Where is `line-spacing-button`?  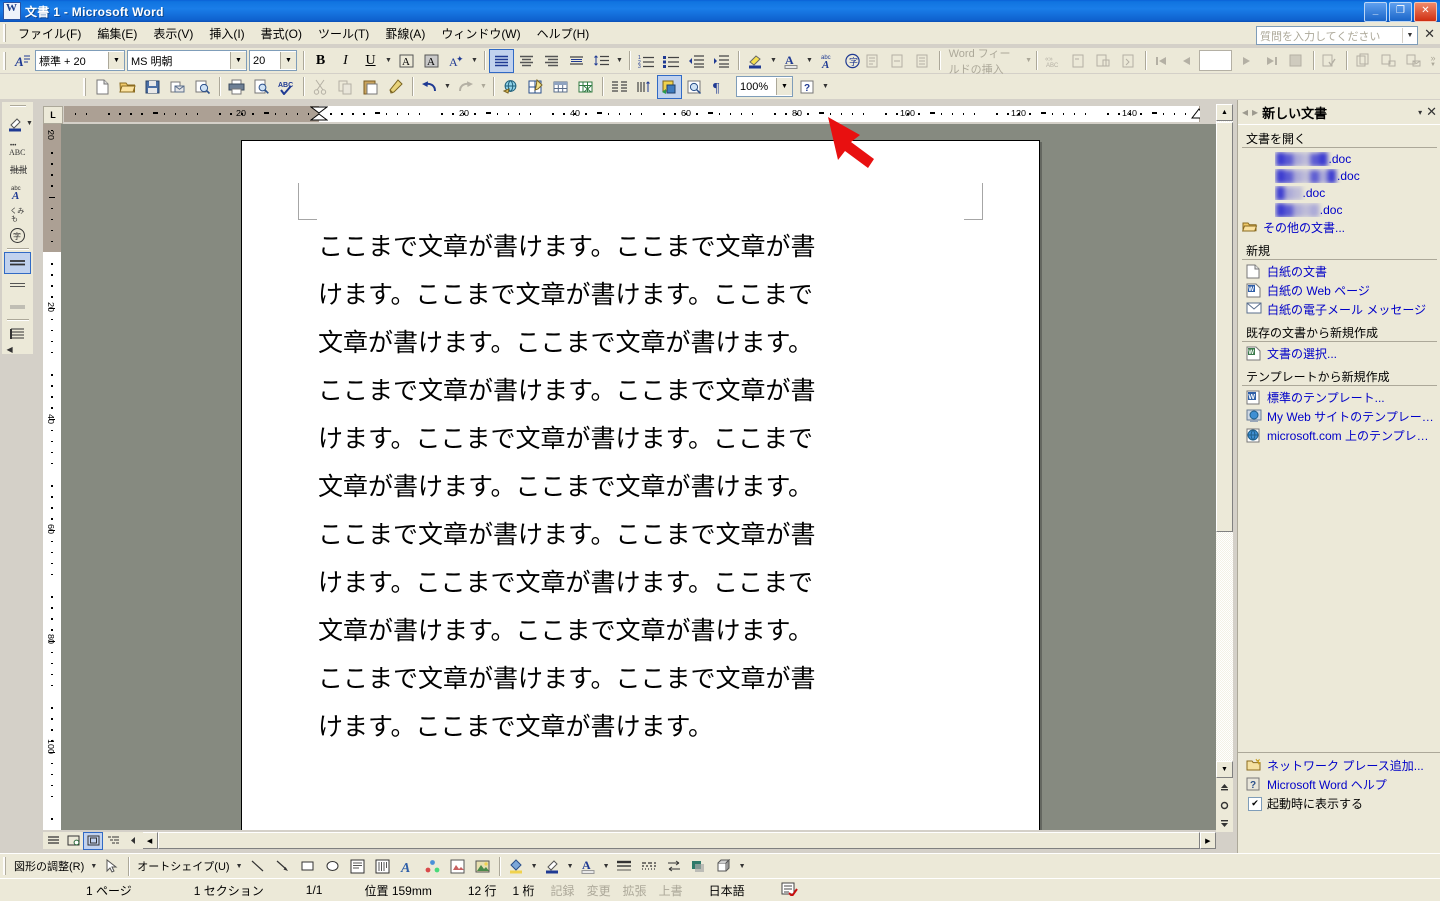
line-spacing-button is located at coordinates (601, 61).